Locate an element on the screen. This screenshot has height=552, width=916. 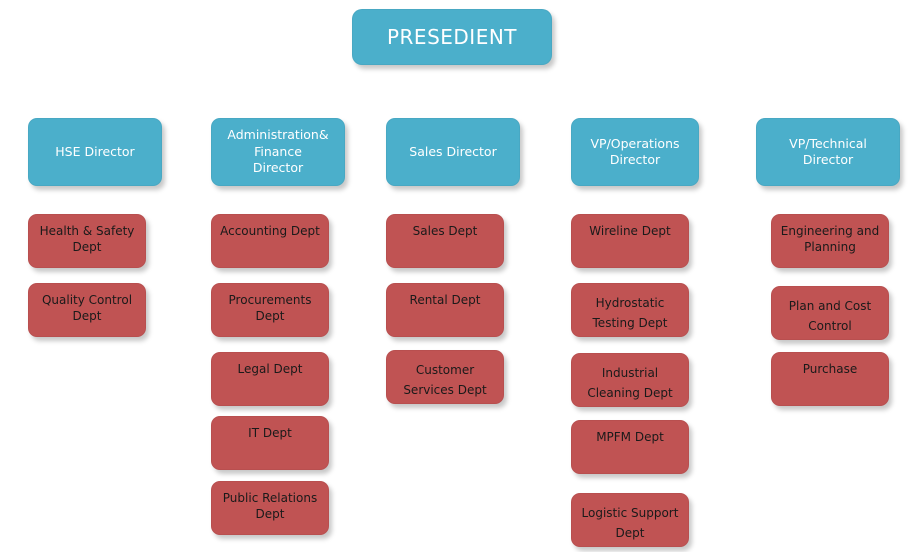
node-vp-technical-director-label: VP/Technical Director is located at coordinates (828, 151).